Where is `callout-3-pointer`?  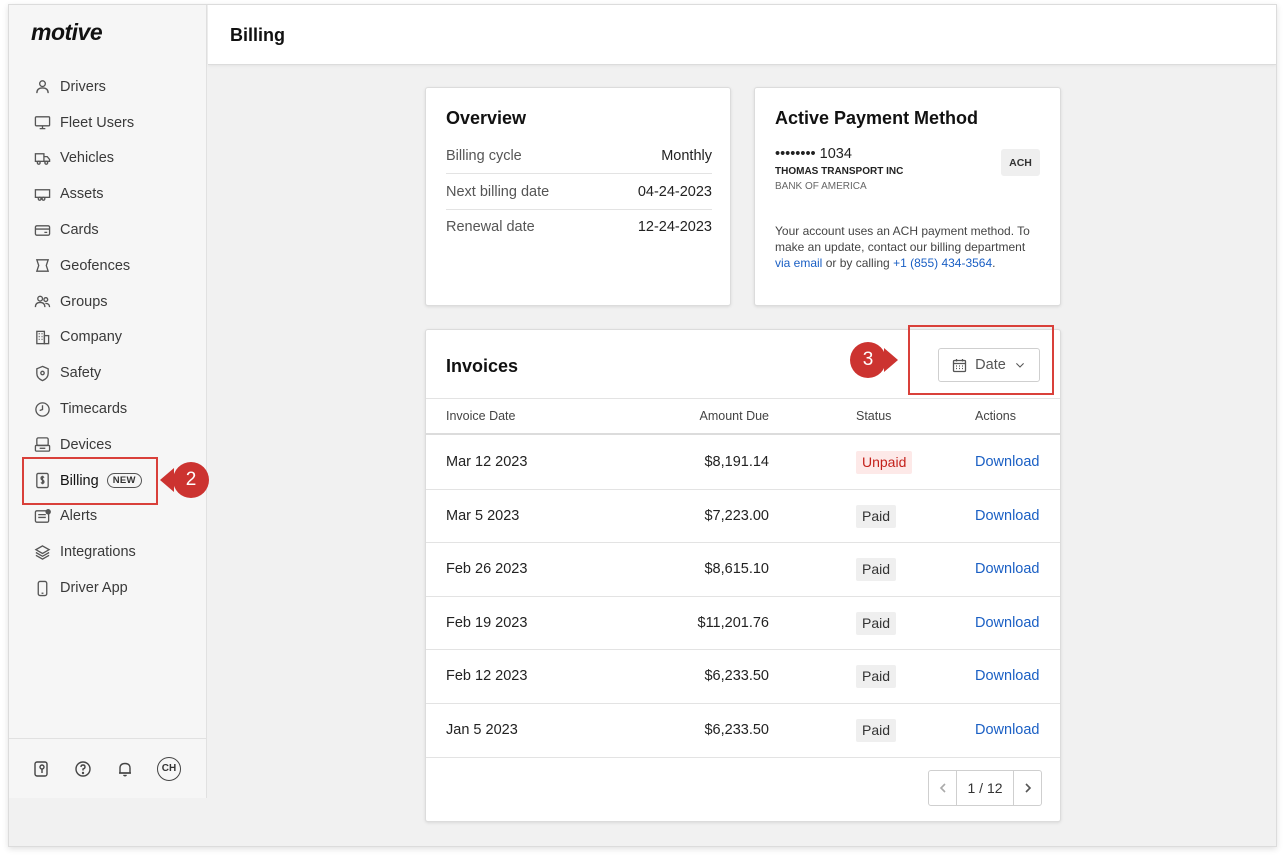 callout-3-pointer is located at coordinates (891, 360).